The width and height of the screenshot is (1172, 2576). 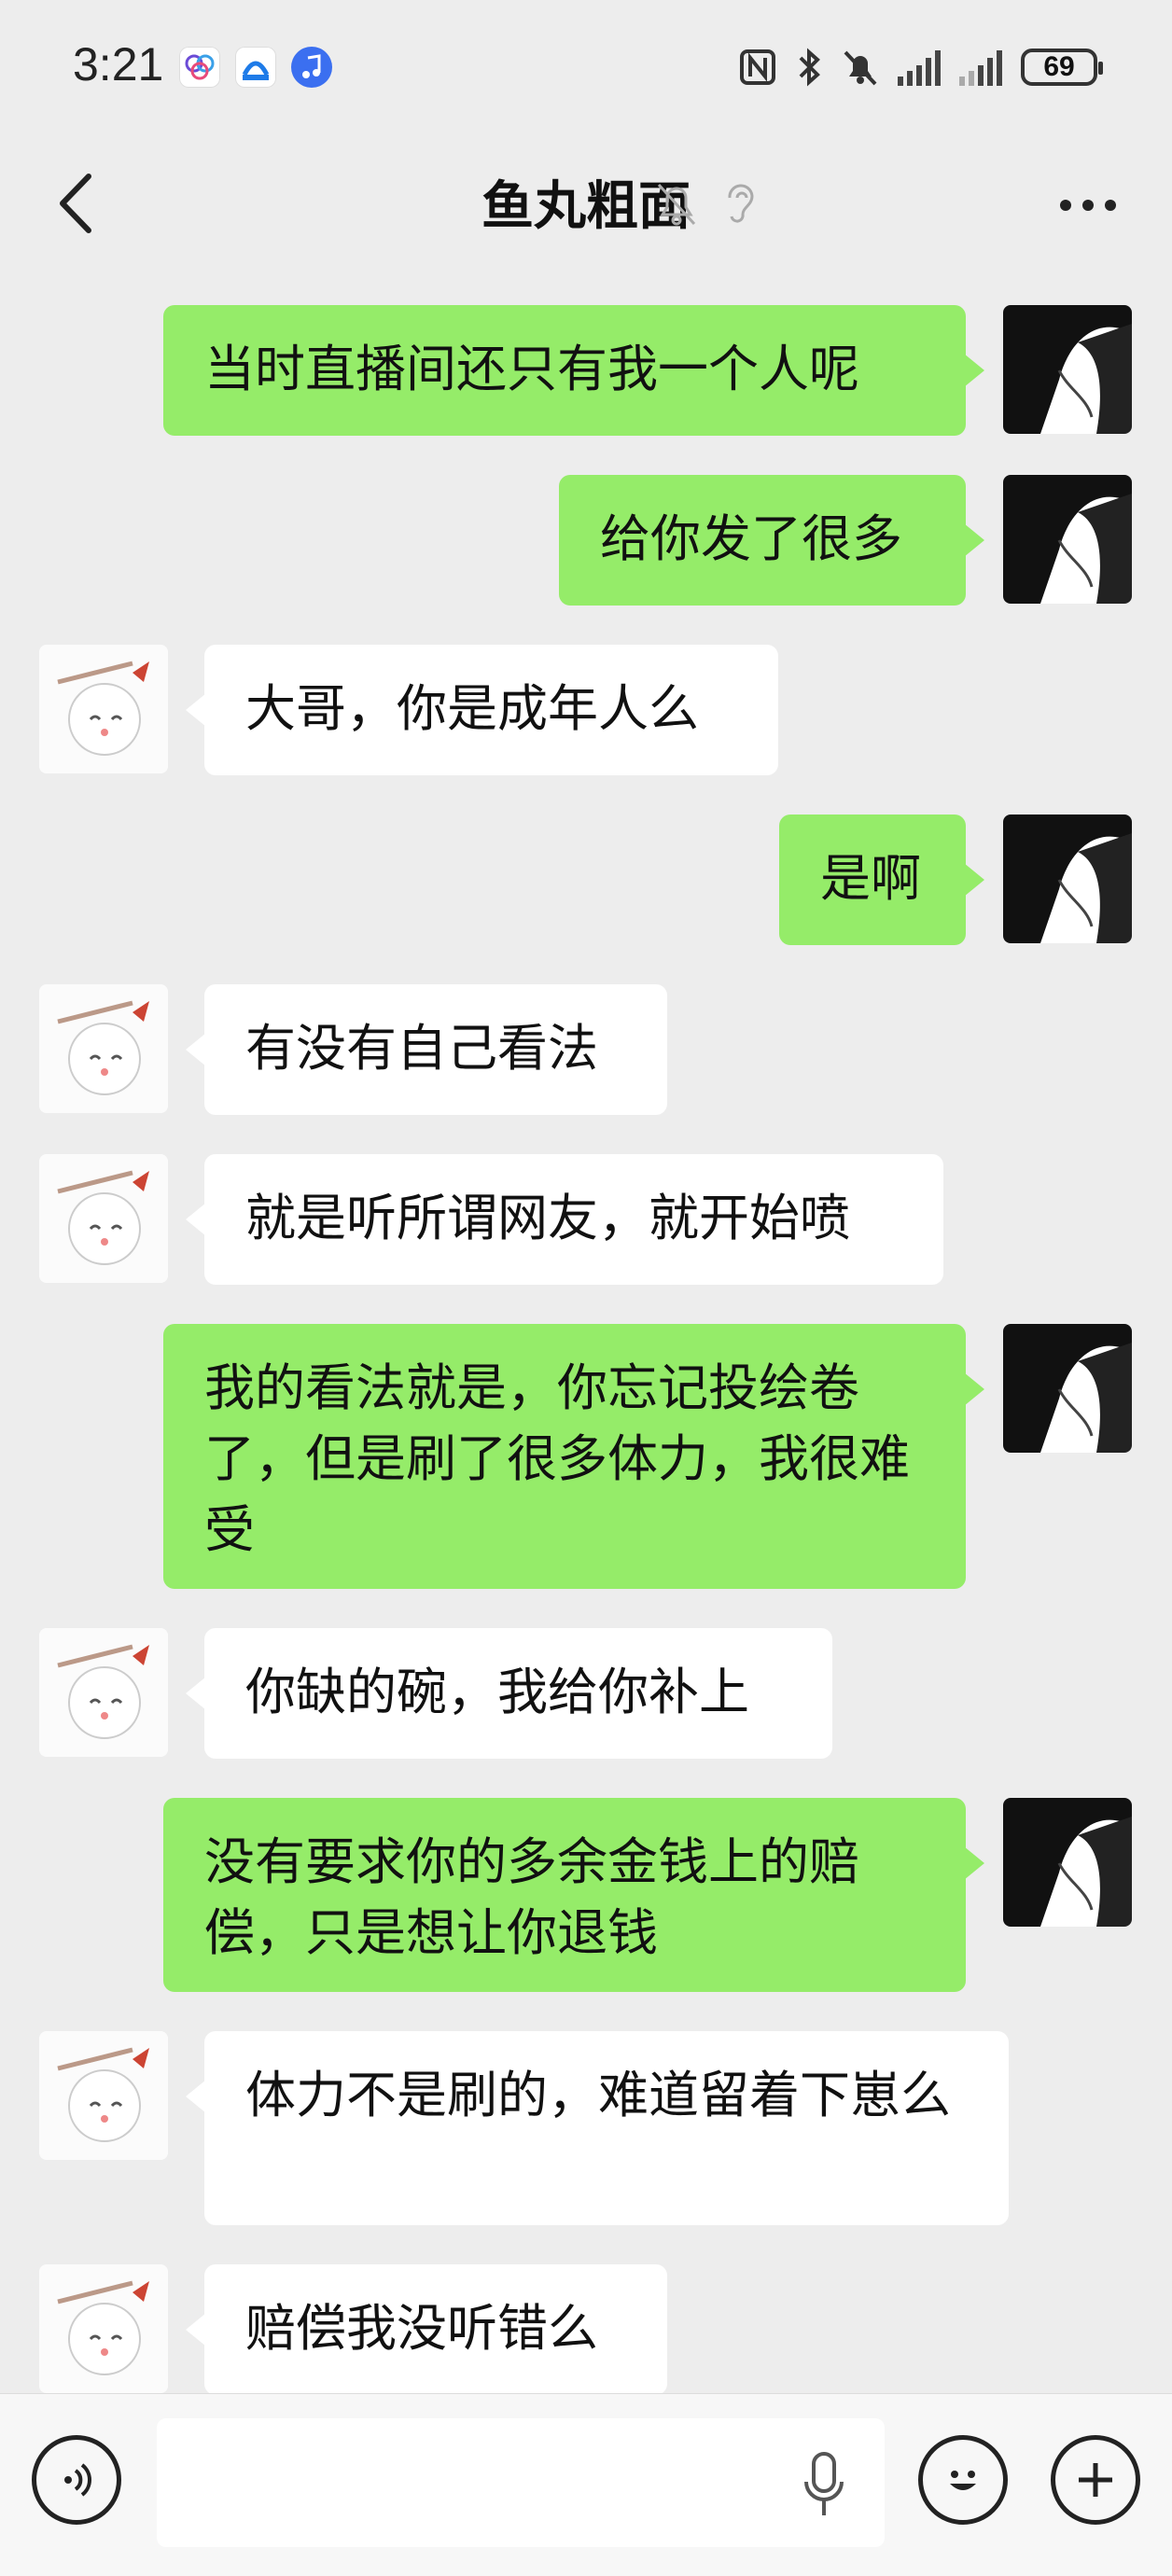 I want to click on message-bubble-sent: 我的看法就是，你忘记投绘卷了，但是刷了很多体力，我很难受, so click(x=573, y=1456).